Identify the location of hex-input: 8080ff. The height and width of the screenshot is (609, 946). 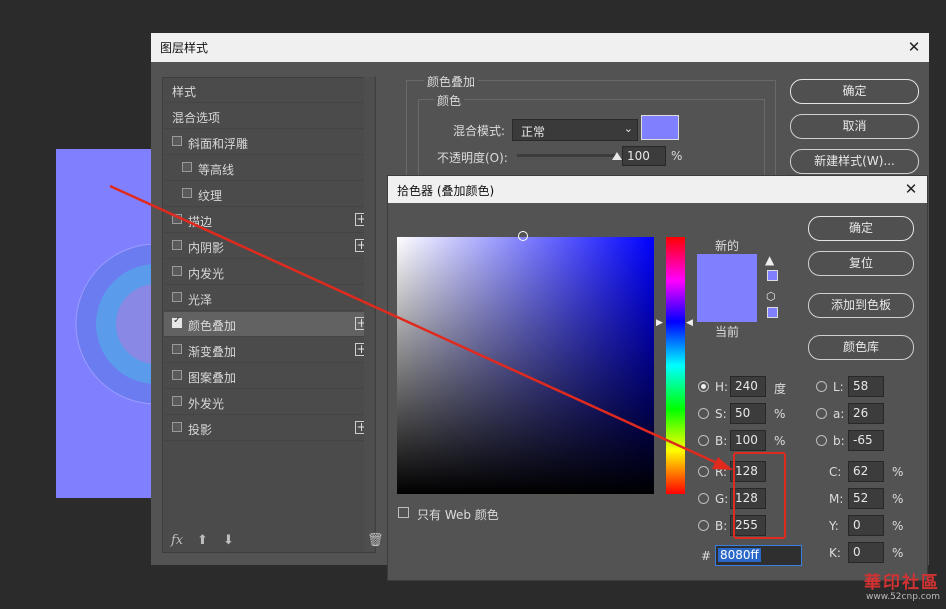
(758, 555).